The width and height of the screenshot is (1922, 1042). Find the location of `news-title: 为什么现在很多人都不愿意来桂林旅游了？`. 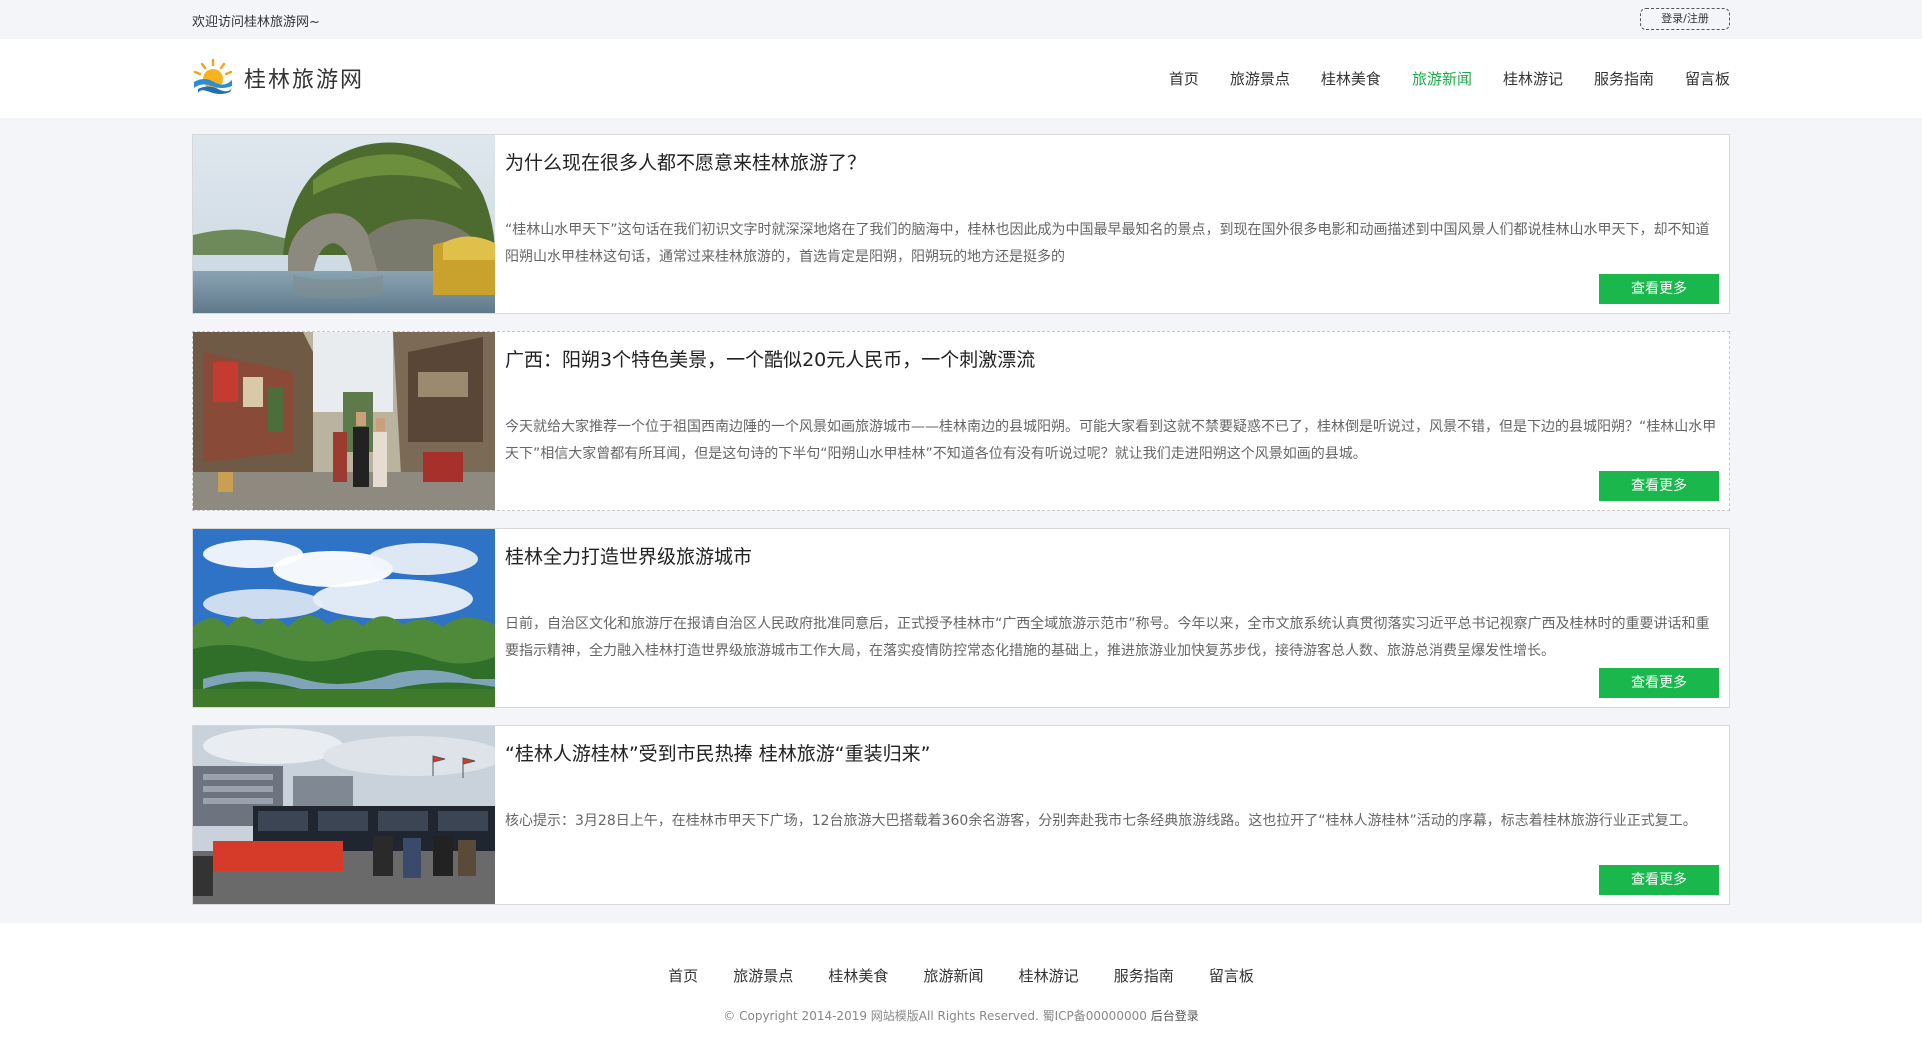

news-title: 为什么现在很多人都不愿意来桂林旅游了？ is located at coordinates (1111, 161).